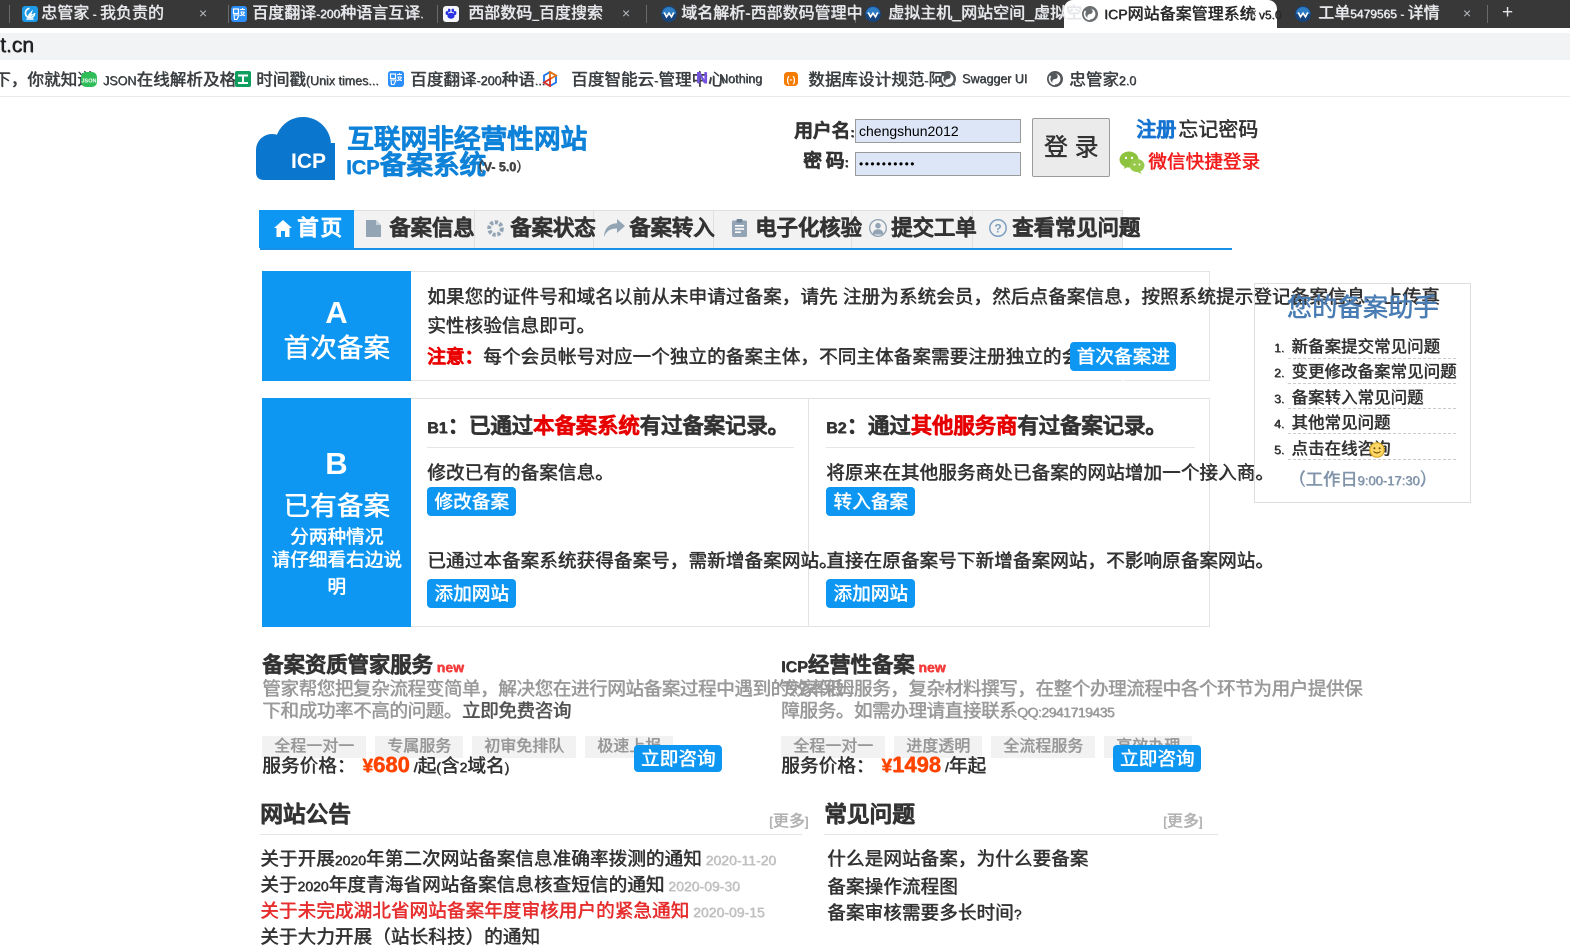 This screenshot has width=1570, height=949. Describe the element at coordinates (89, 82) in the screenshot. I see `svg-text: JSON` at that location.